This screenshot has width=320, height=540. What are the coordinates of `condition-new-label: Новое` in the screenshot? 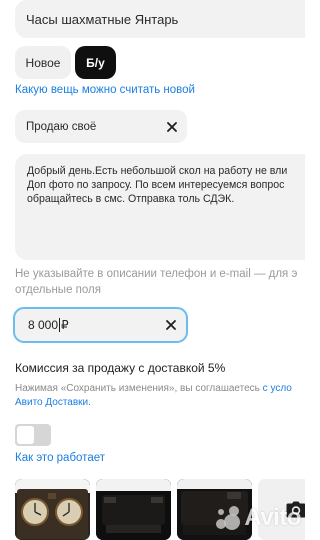 It's located at (43, 62).